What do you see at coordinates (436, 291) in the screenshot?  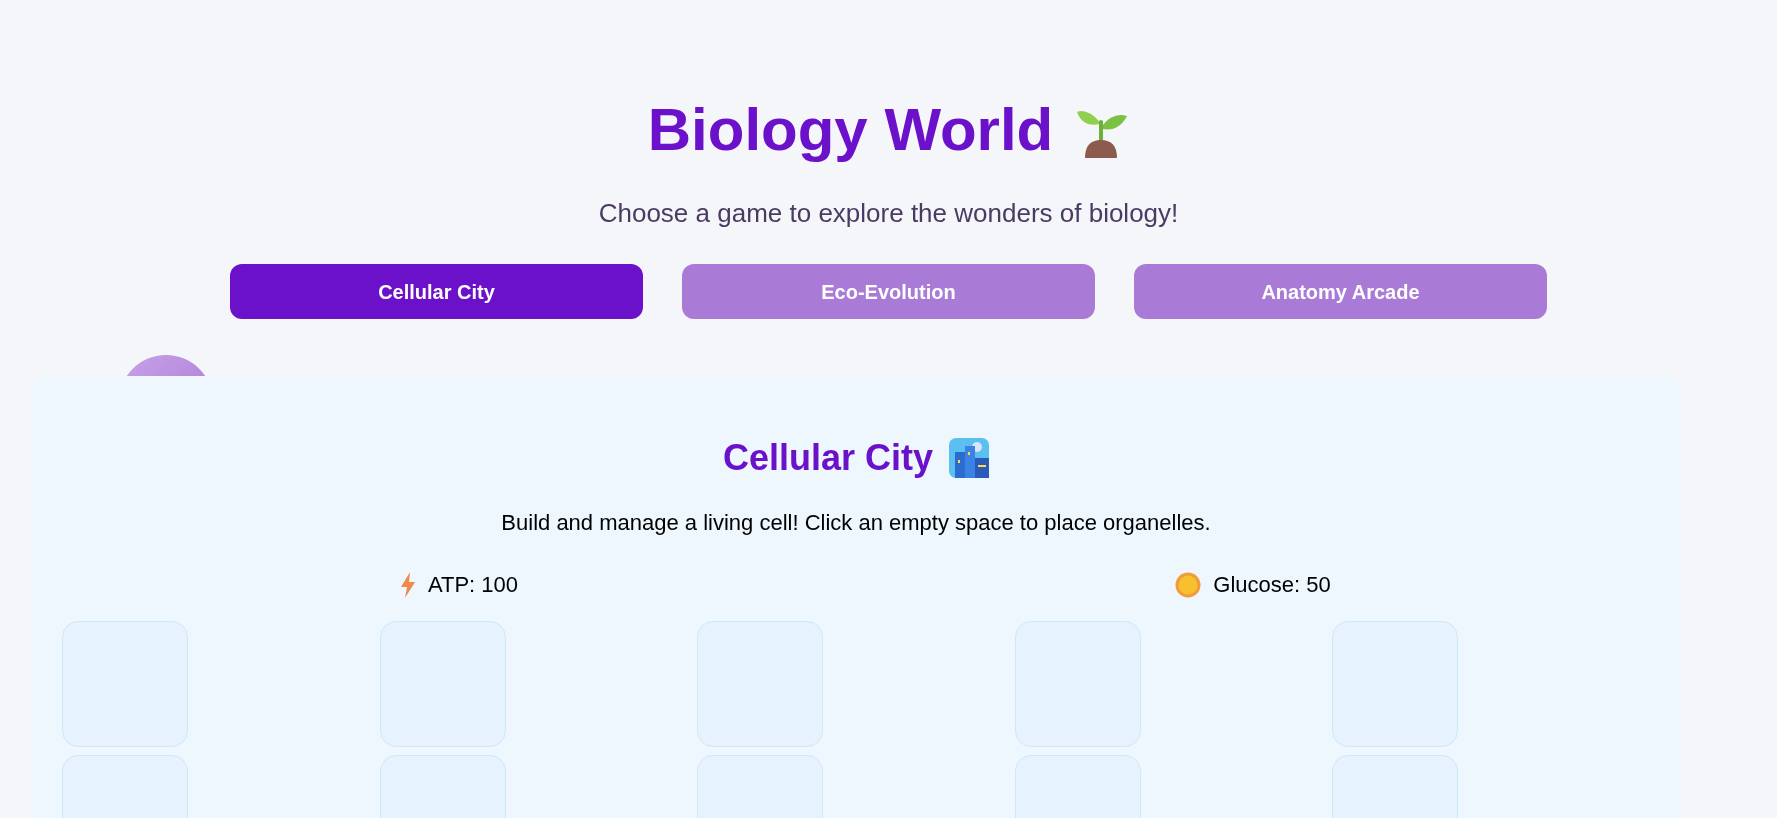 I see `game-tab: Cellular City` at bounding box center [436, 291].